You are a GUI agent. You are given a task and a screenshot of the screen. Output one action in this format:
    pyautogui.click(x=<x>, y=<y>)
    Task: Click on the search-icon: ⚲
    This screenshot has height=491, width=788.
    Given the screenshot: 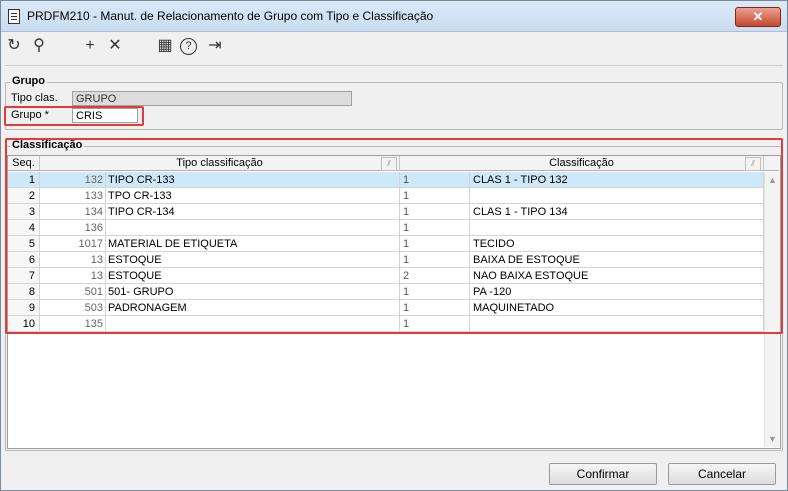 What is the action you would take?
    pyautogui.click(x=39, y=46)
    